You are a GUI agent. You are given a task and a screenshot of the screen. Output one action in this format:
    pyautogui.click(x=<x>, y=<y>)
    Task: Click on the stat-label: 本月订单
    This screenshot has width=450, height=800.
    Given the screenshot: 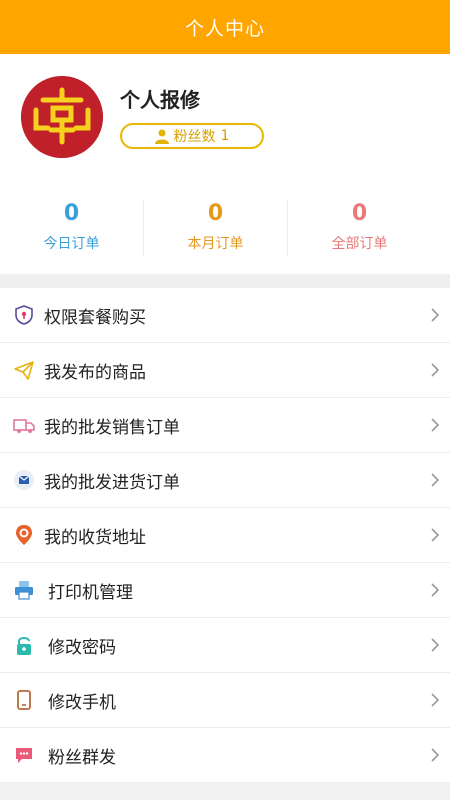 What is the action you would take?
    pyautogui.click(x=215, y=244)
    